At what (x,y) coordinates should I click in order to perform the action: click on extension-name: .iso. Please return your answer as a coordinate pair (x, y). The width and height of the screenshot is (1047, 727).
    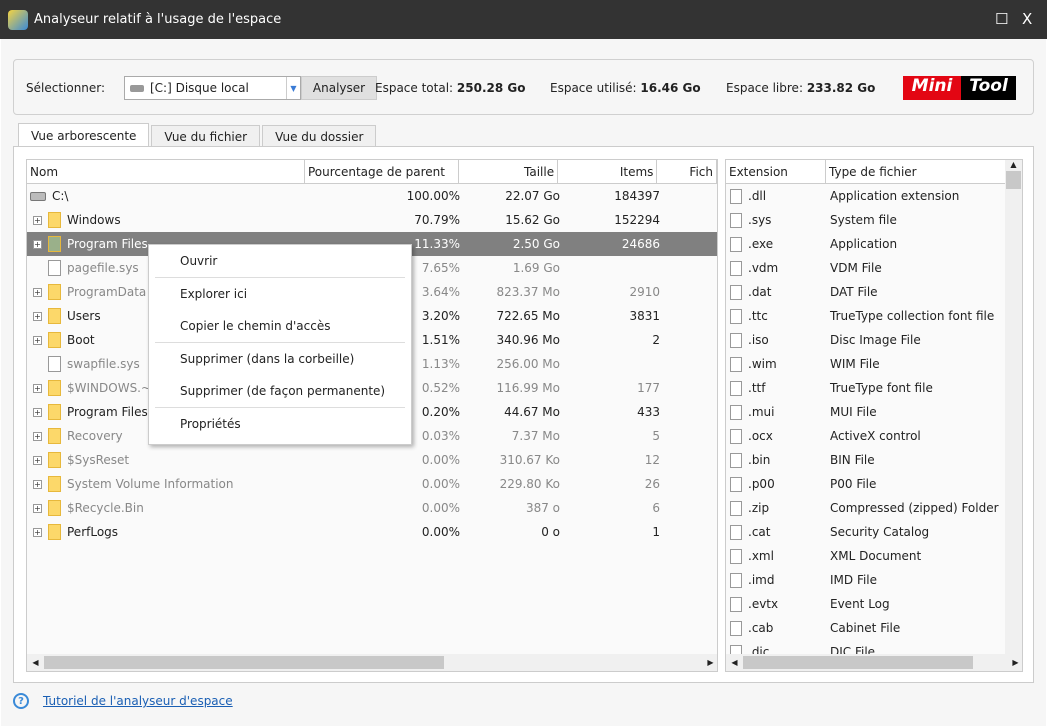
    Looking at the image, I should click on (758, 340).